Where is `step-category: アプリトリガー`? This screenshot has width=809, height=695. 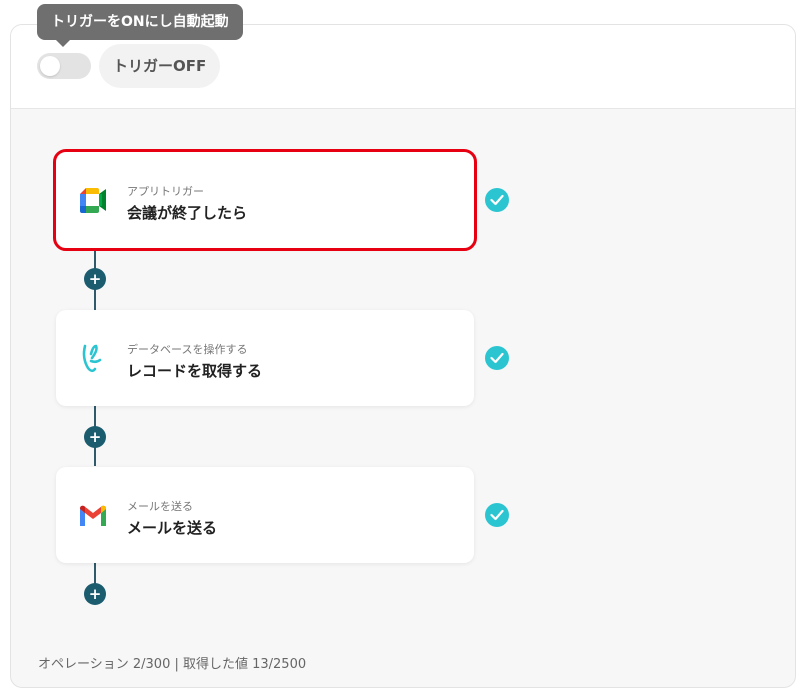
step-category: アプリトリガー is located at coordinates (165, 191).